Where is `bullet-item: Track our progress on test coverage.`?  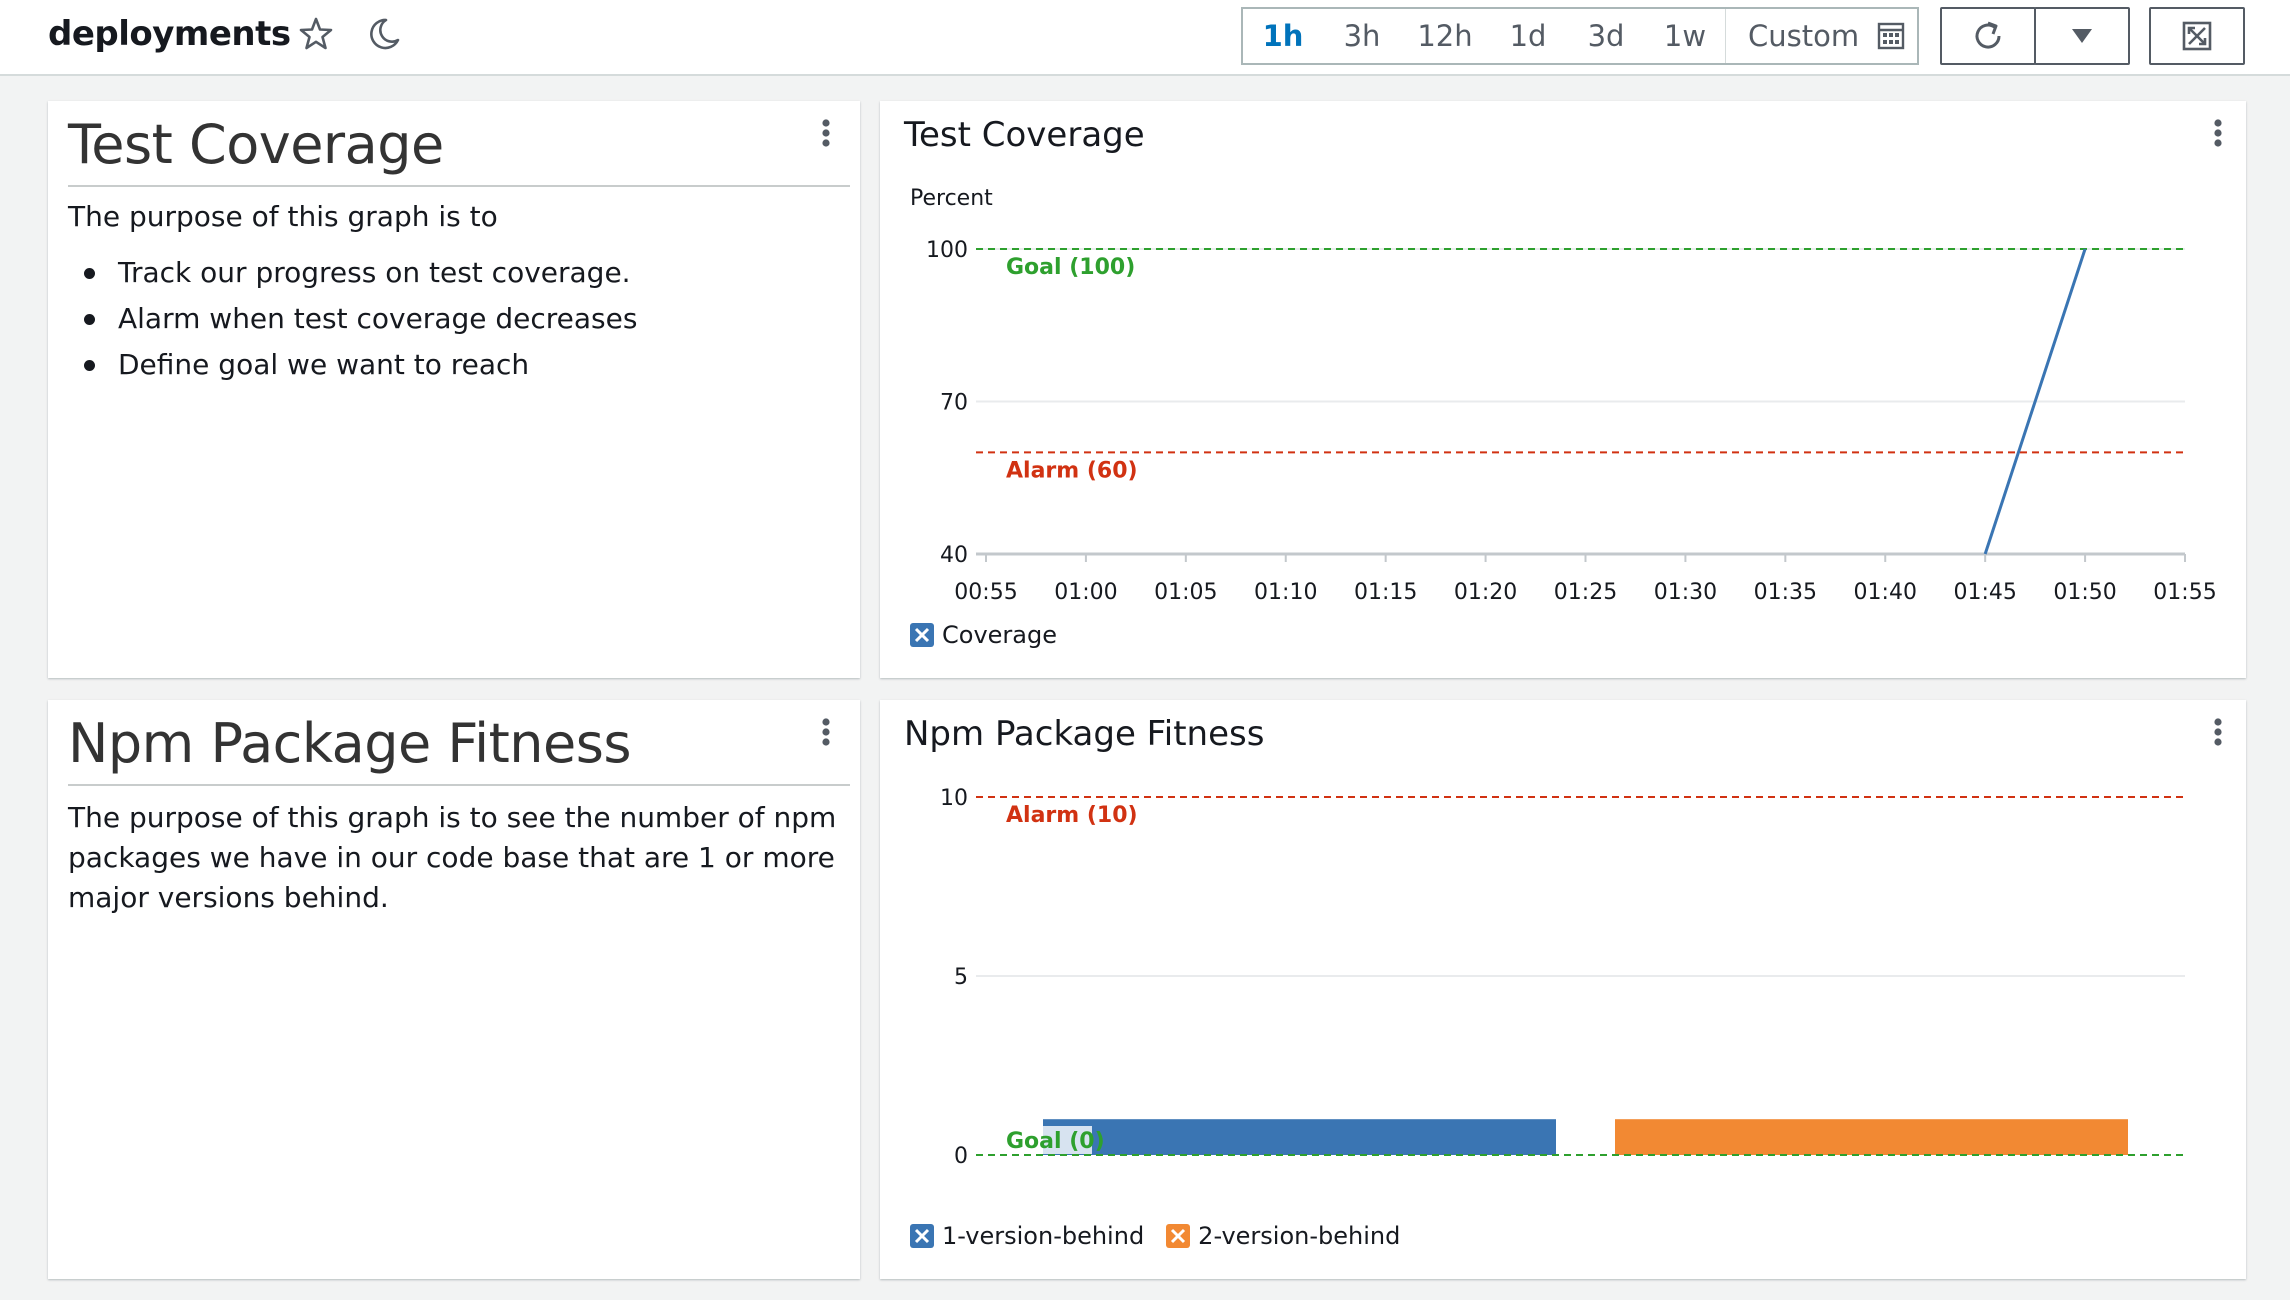 bullet-item: Track our progress on test coverage. is located at coordinates (352, 276).